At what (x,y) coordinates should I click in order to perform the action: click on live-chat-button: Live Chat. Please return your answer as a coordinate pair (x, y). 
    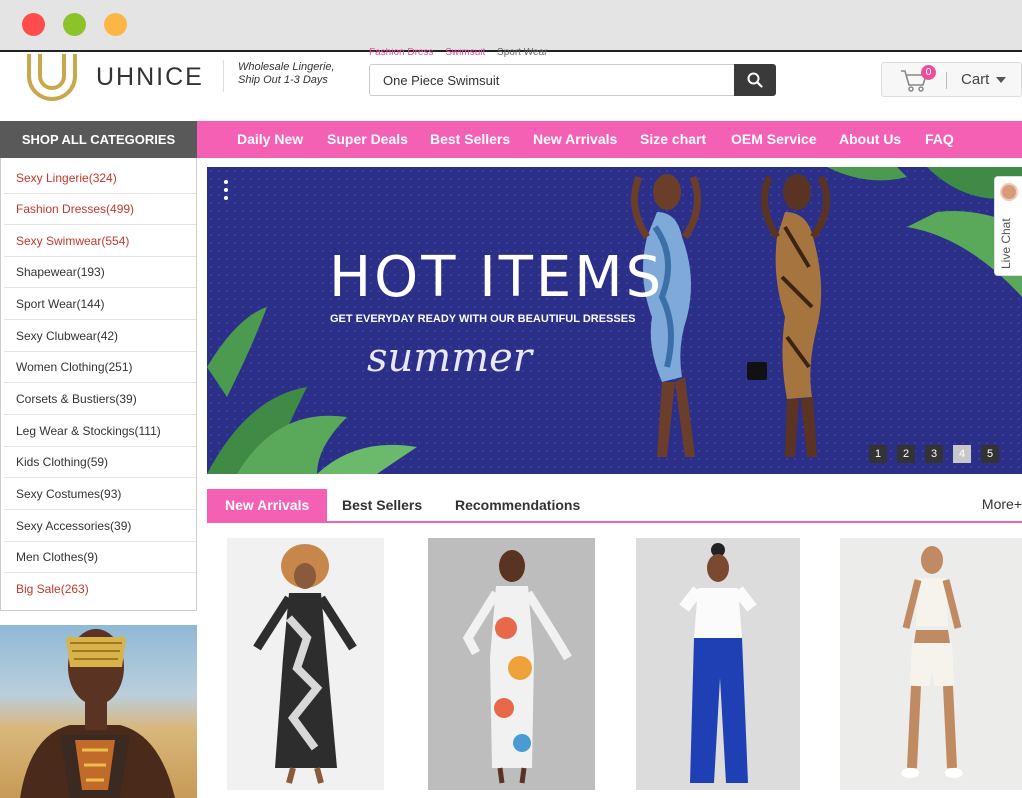
    Looking at the image, I should click on (1008, 226).